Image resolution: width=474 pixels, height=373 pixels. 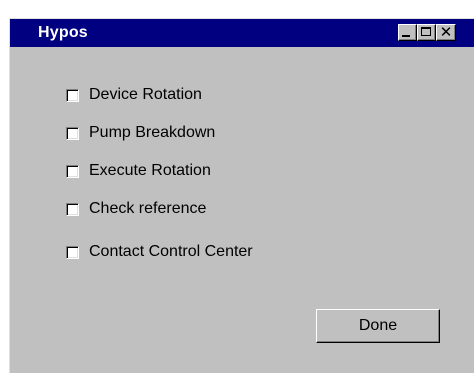 I want to click on option-device-rotation: Device Rotation, so click(x=134, y=95).